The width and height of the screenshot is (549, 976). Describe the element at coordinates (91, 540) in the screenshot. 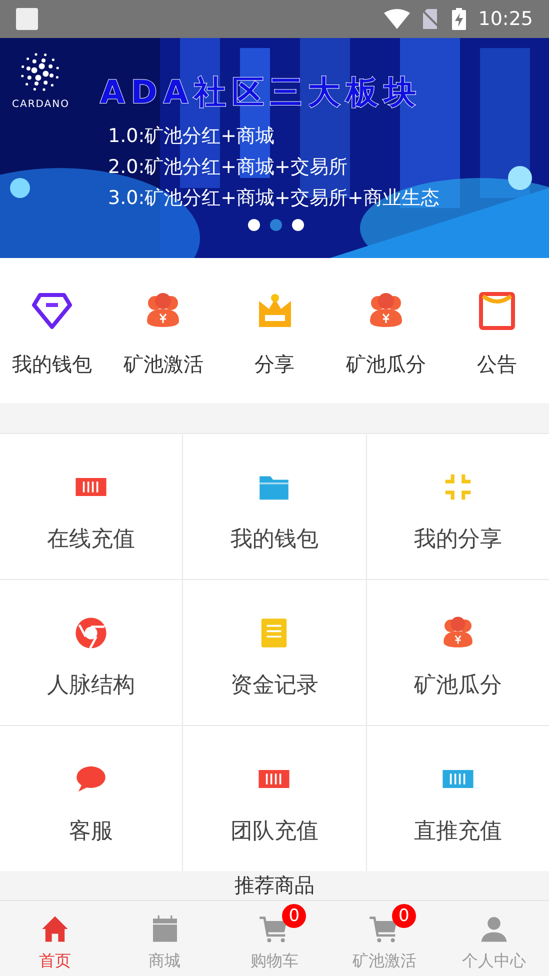

I see `tile-label: 在线充值` at that location.